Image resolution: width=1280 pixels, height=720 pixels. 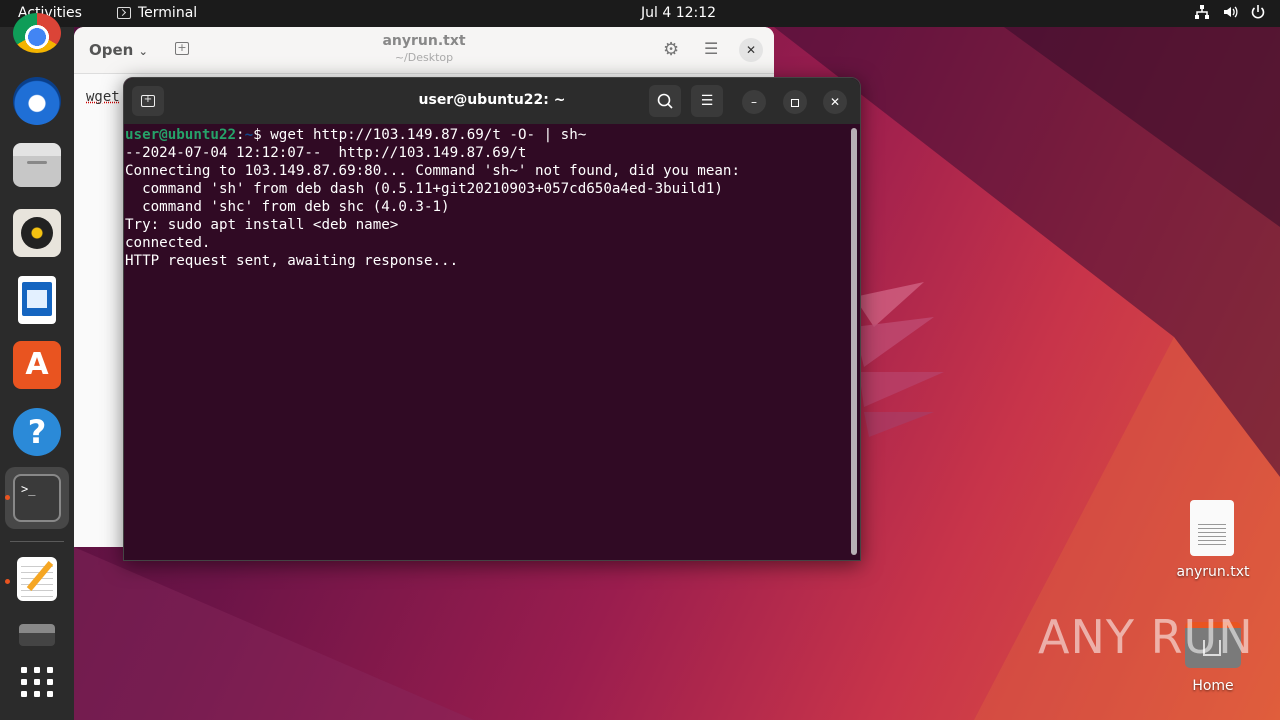 I want to click on home-folder-label: Home, so click(x=1213, y=686).